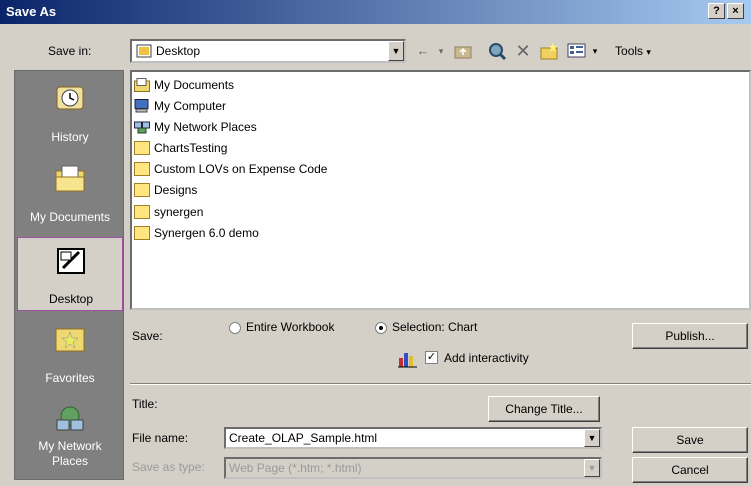 Image resolution: width=751 pixels, height=486 pixels. Describe the element at coordinates (413, 468) in the screenshot. I see `save-as-type-select: Web Page (*.htm; *.html) ▼` at that location.